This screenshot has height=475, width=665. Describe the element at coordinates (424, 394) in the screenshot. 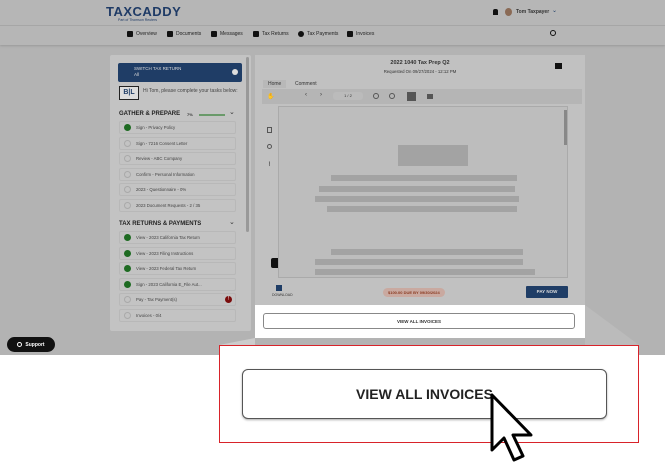

I see `view-all-invoices-button-zoomed: VIEW ALL INVOICES` at that location.